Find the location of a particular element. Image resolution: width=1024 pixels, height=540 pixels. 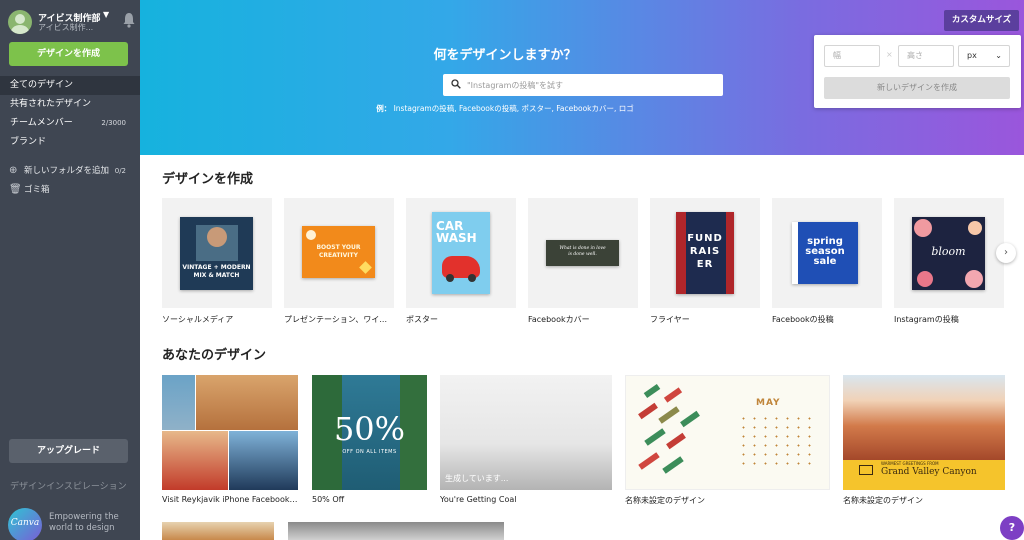

sidebar-item-brand: ブランド is located at coordinates (70, 142).